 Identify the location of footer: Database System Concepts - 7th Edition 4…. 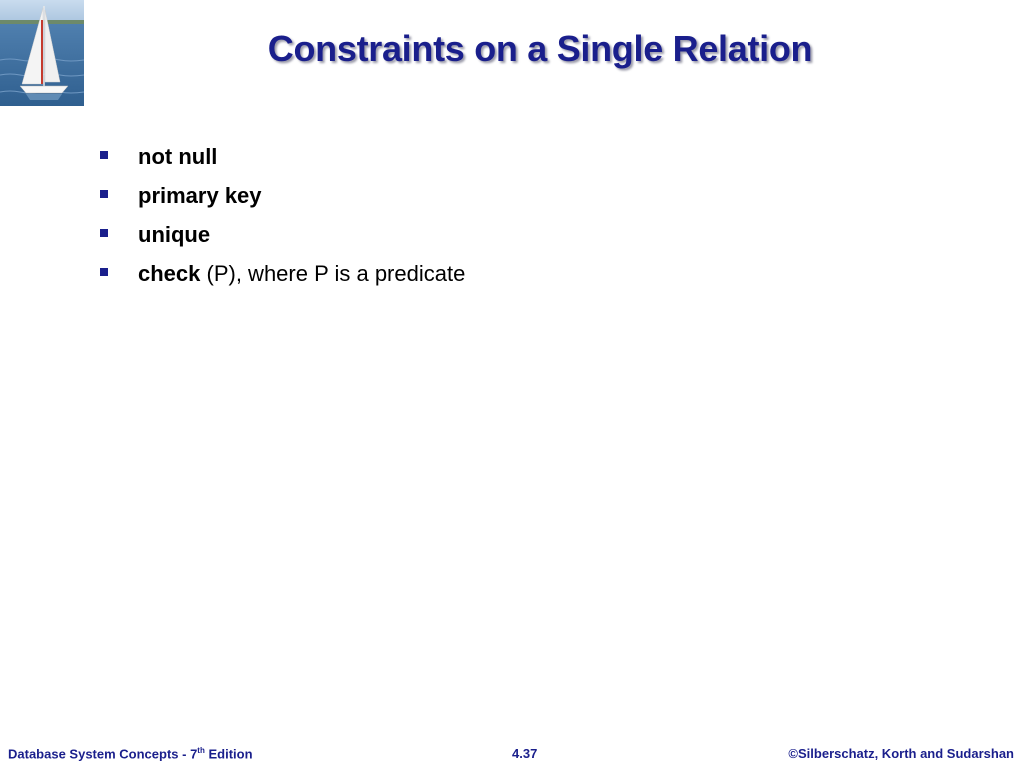
(512, 754).